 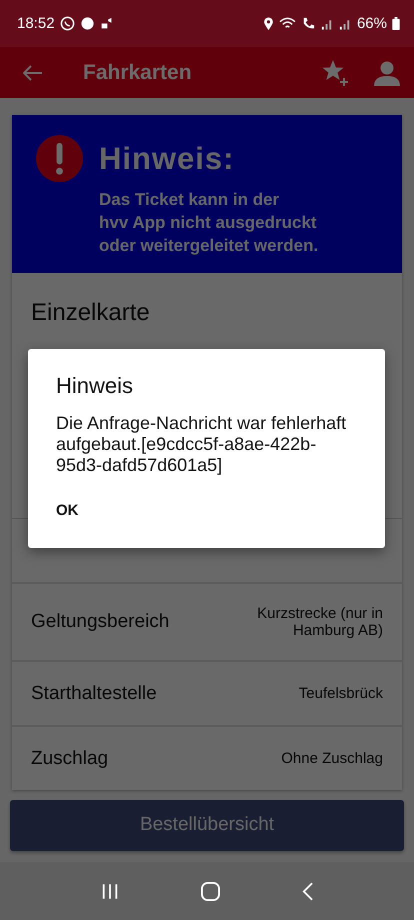 What do you see at coordinates (307, 891) in the screenshot?
I see `back-icon` at bounding box center [307, 891].